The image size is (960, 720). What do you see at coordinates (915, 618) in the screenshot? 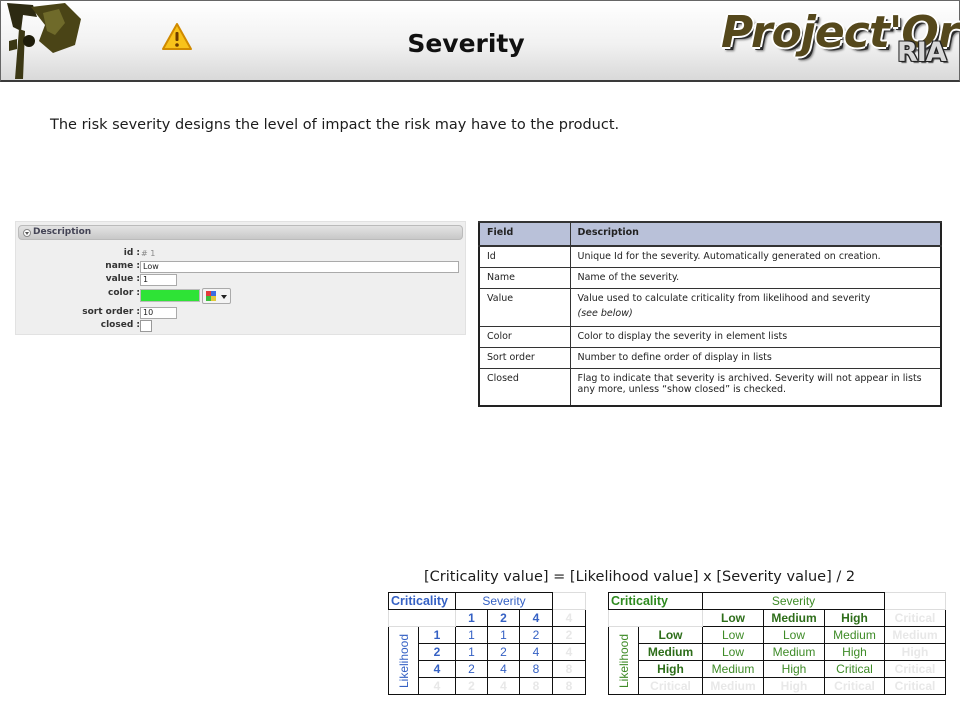
I see `severity-column-header-faded: Critical` at bounding box center [915, 618].